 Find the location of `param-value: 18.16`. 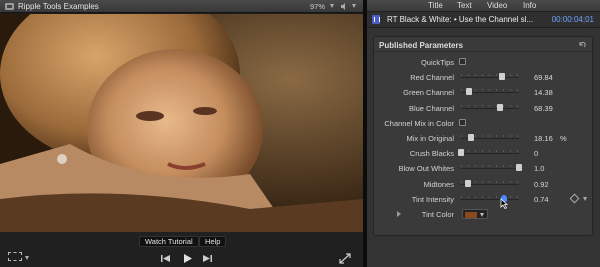

param-value: 18.16 is located at coordinates (543, 138).